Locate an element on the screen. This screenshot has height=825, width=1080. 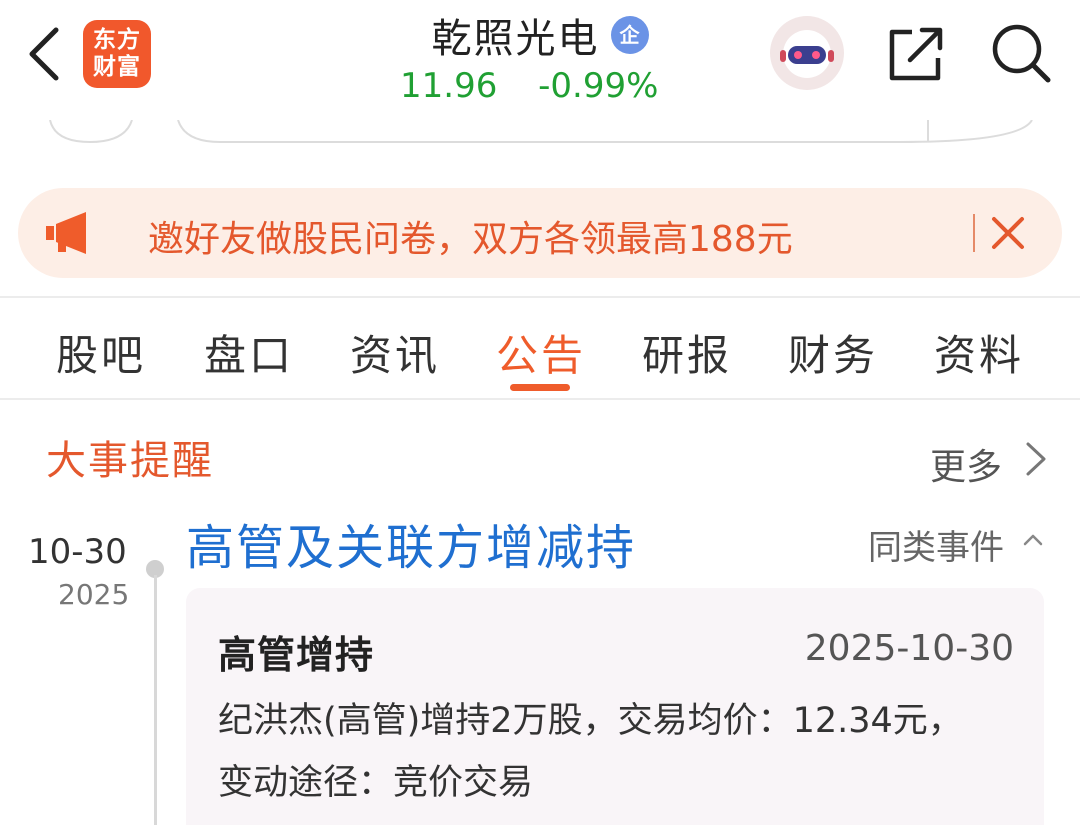
tab-guba: 股吧 is located at coordinates (101, 352).